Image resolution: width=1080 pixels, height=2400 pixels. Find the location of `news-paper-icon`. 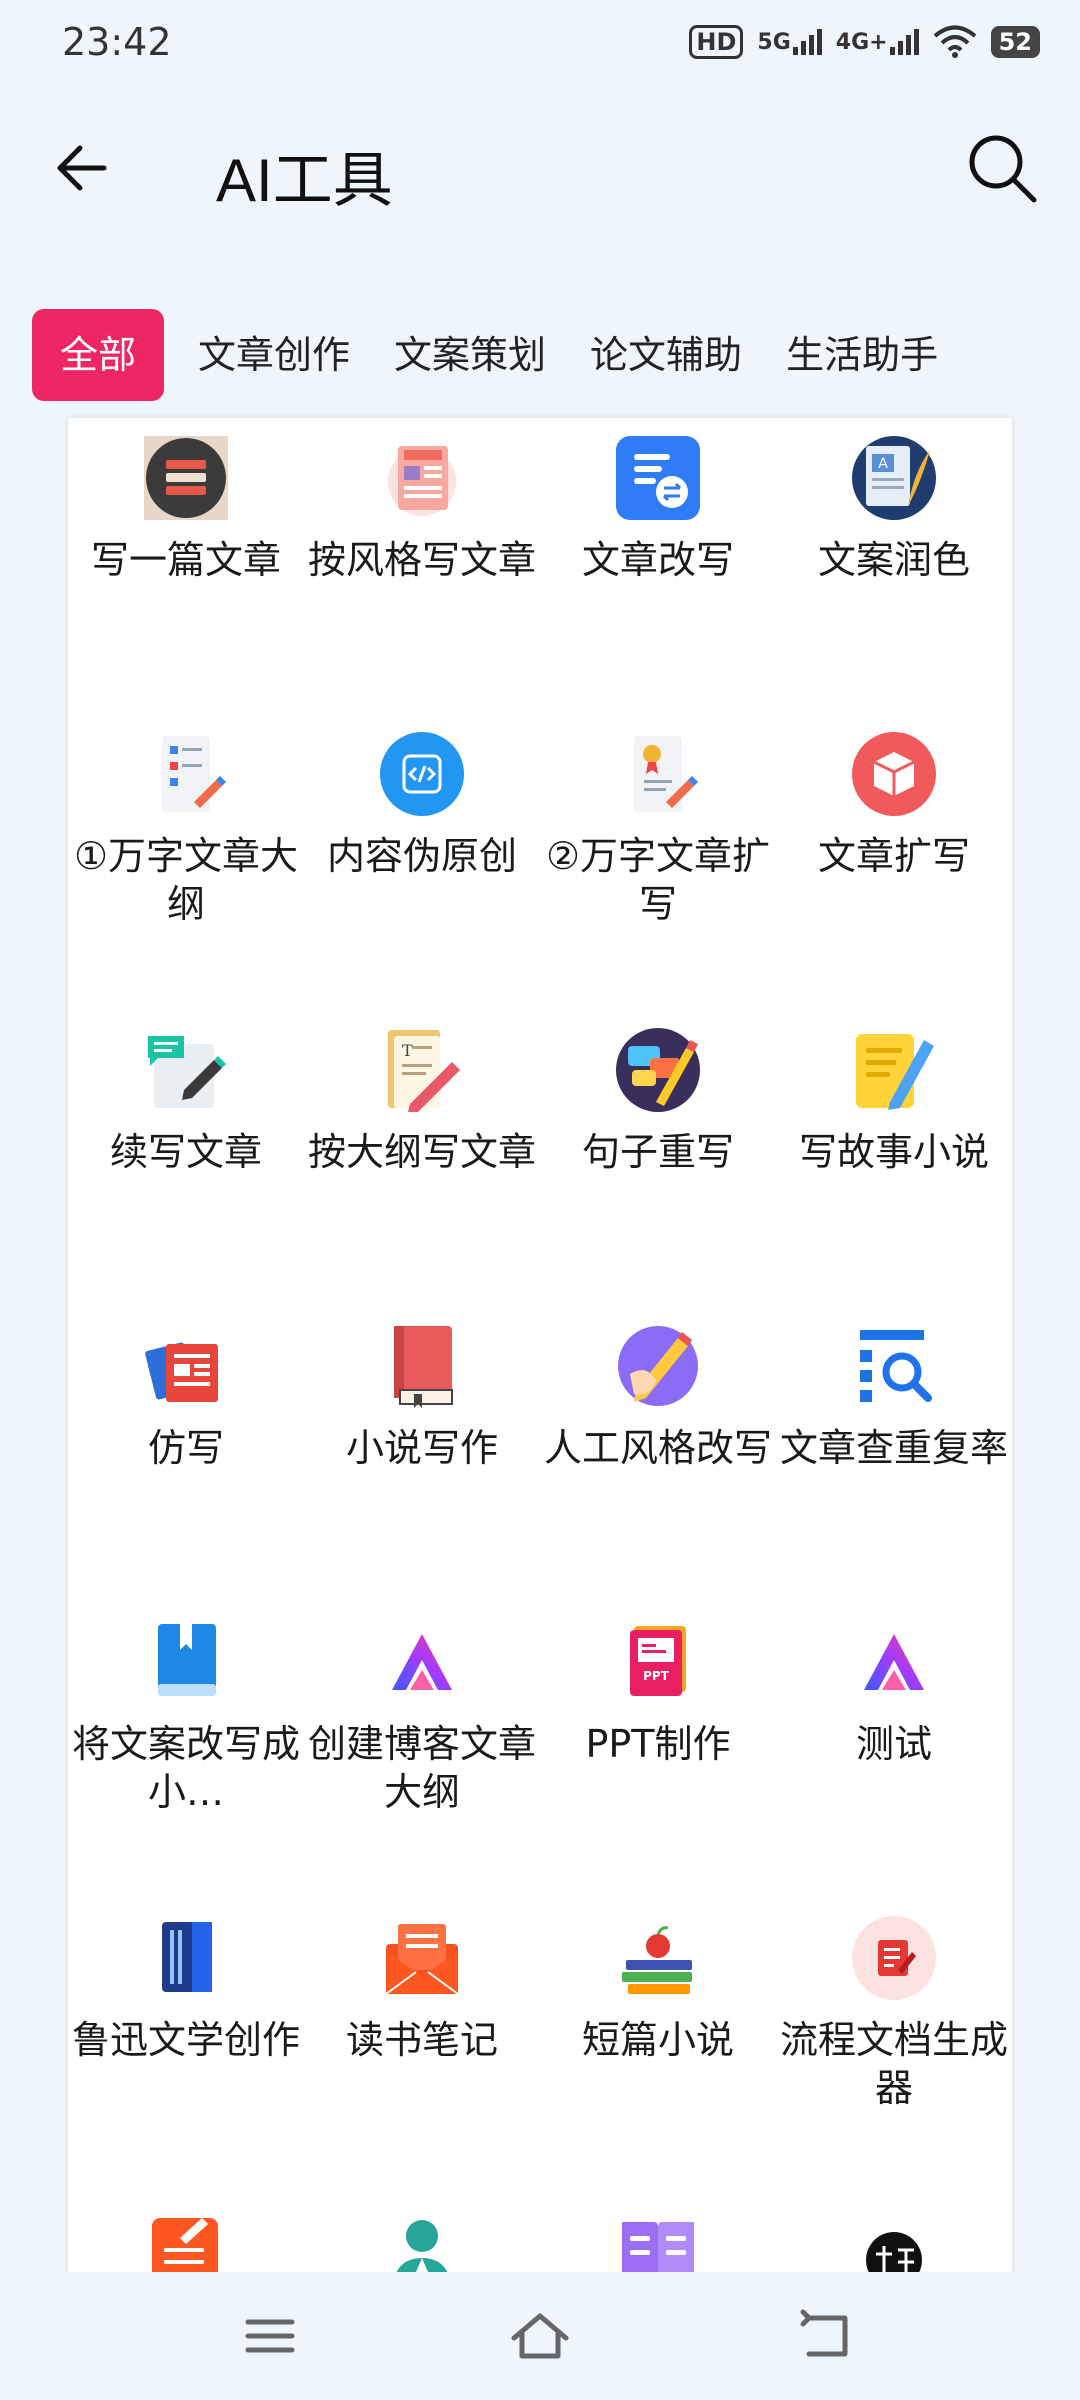

news-paper-icon is located at coordinates (422, 481).